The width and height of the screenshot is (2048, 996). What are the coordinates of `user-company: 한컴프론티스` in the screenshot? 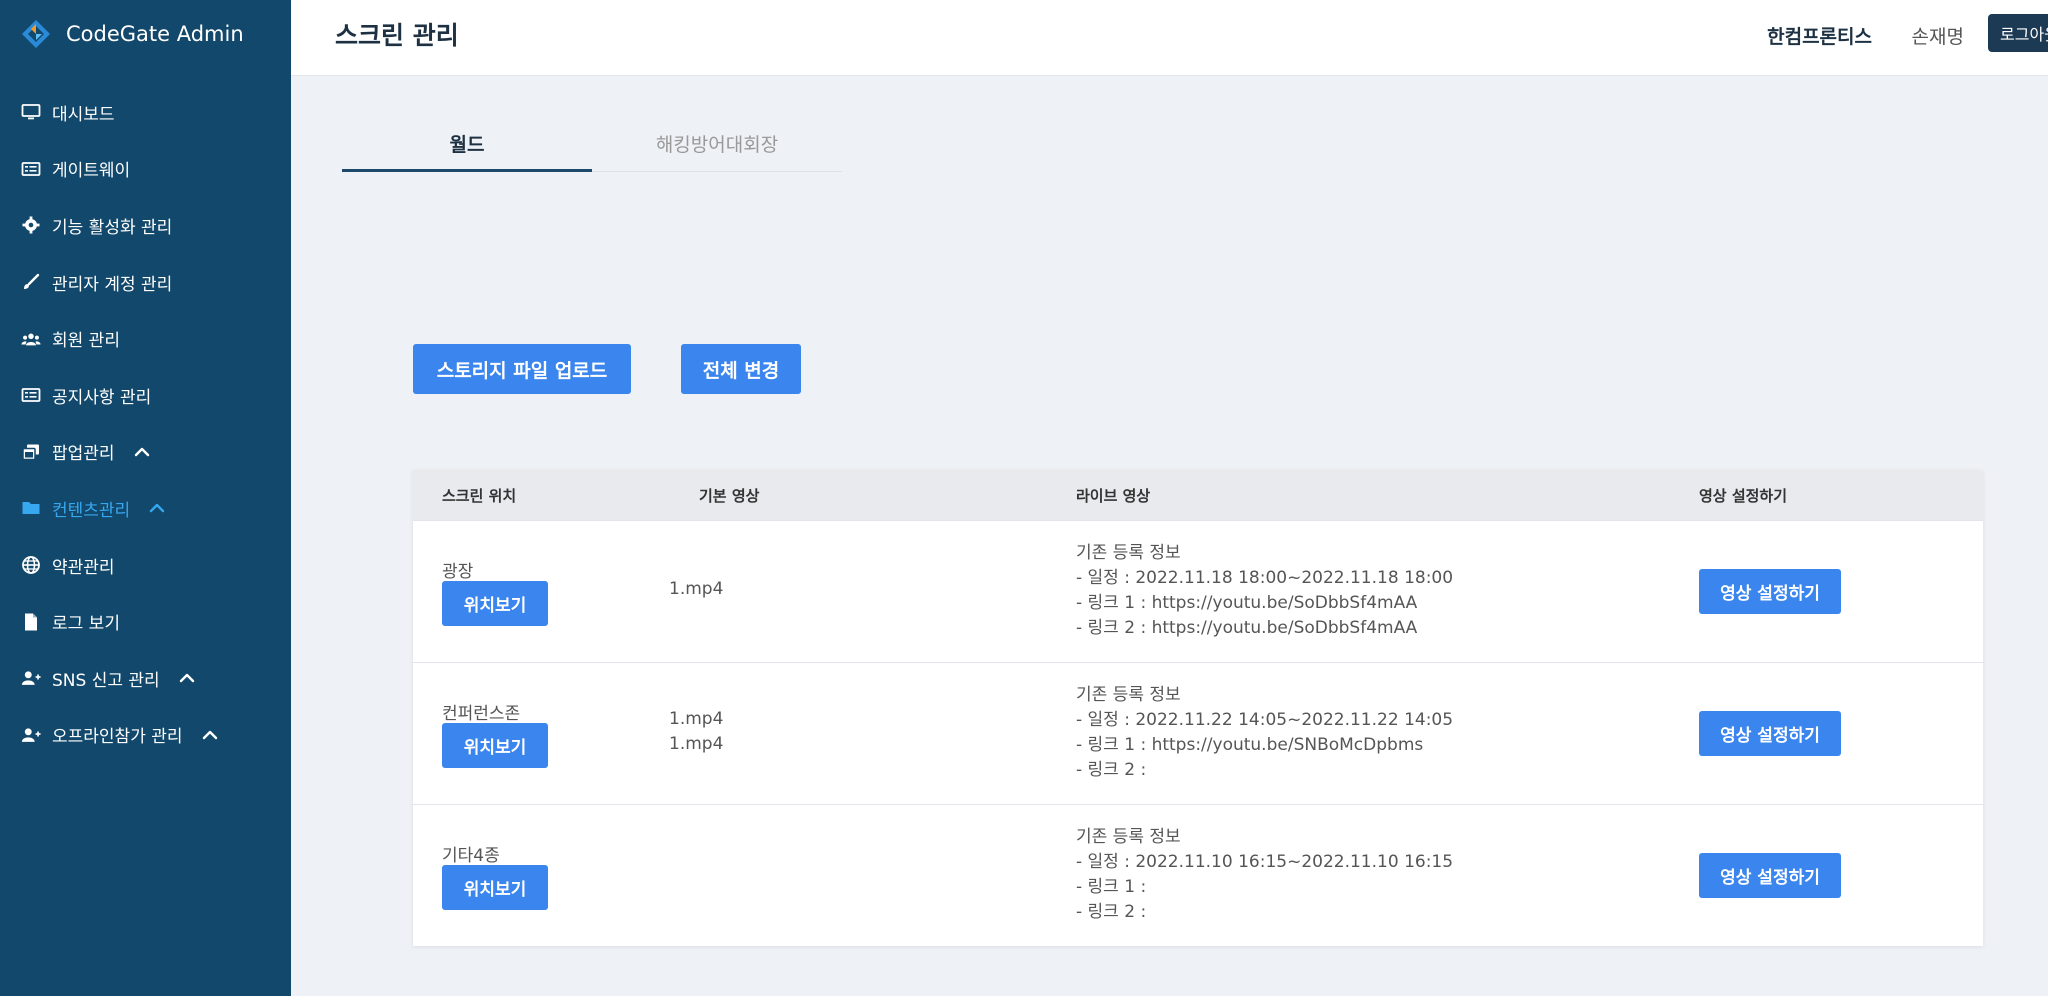 It's located at (1819, 37).